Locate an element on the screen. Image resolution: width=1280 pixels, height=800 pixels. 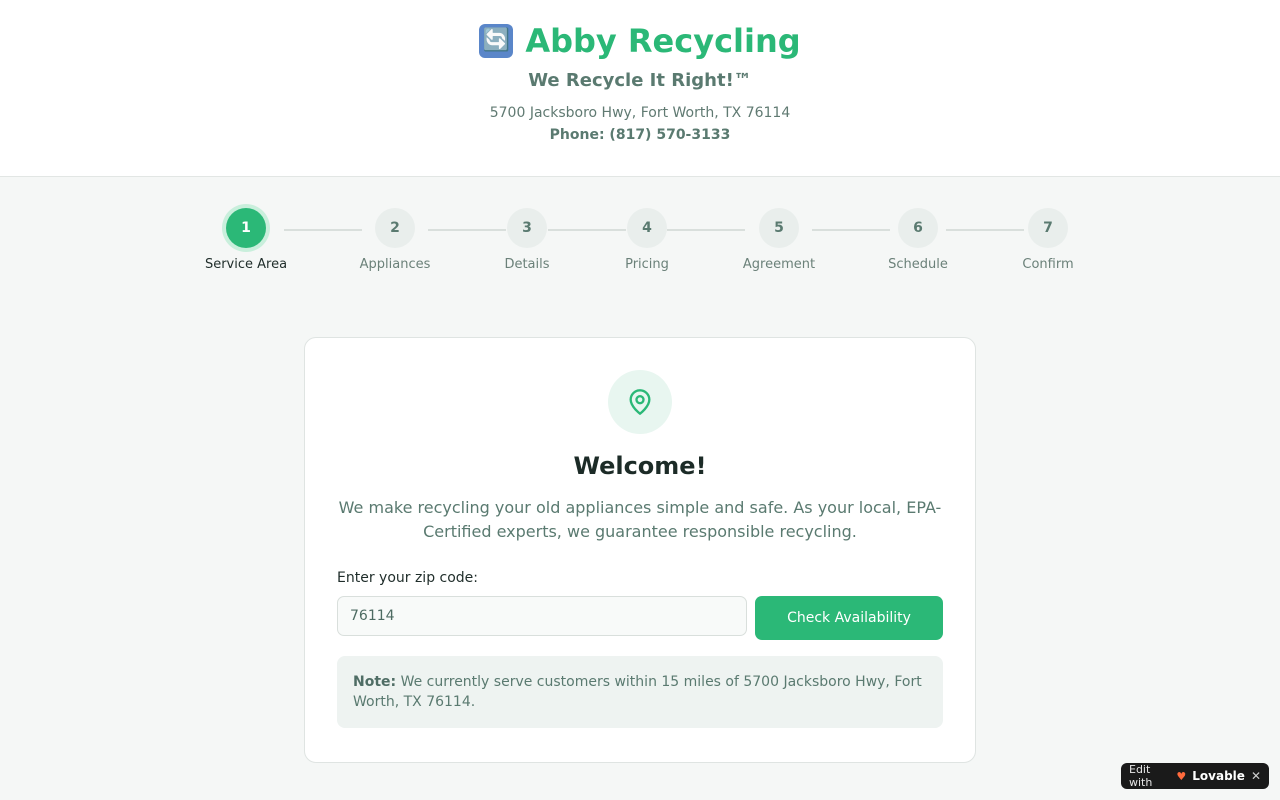
step-number: 4 is located at coordinates (647, 228).